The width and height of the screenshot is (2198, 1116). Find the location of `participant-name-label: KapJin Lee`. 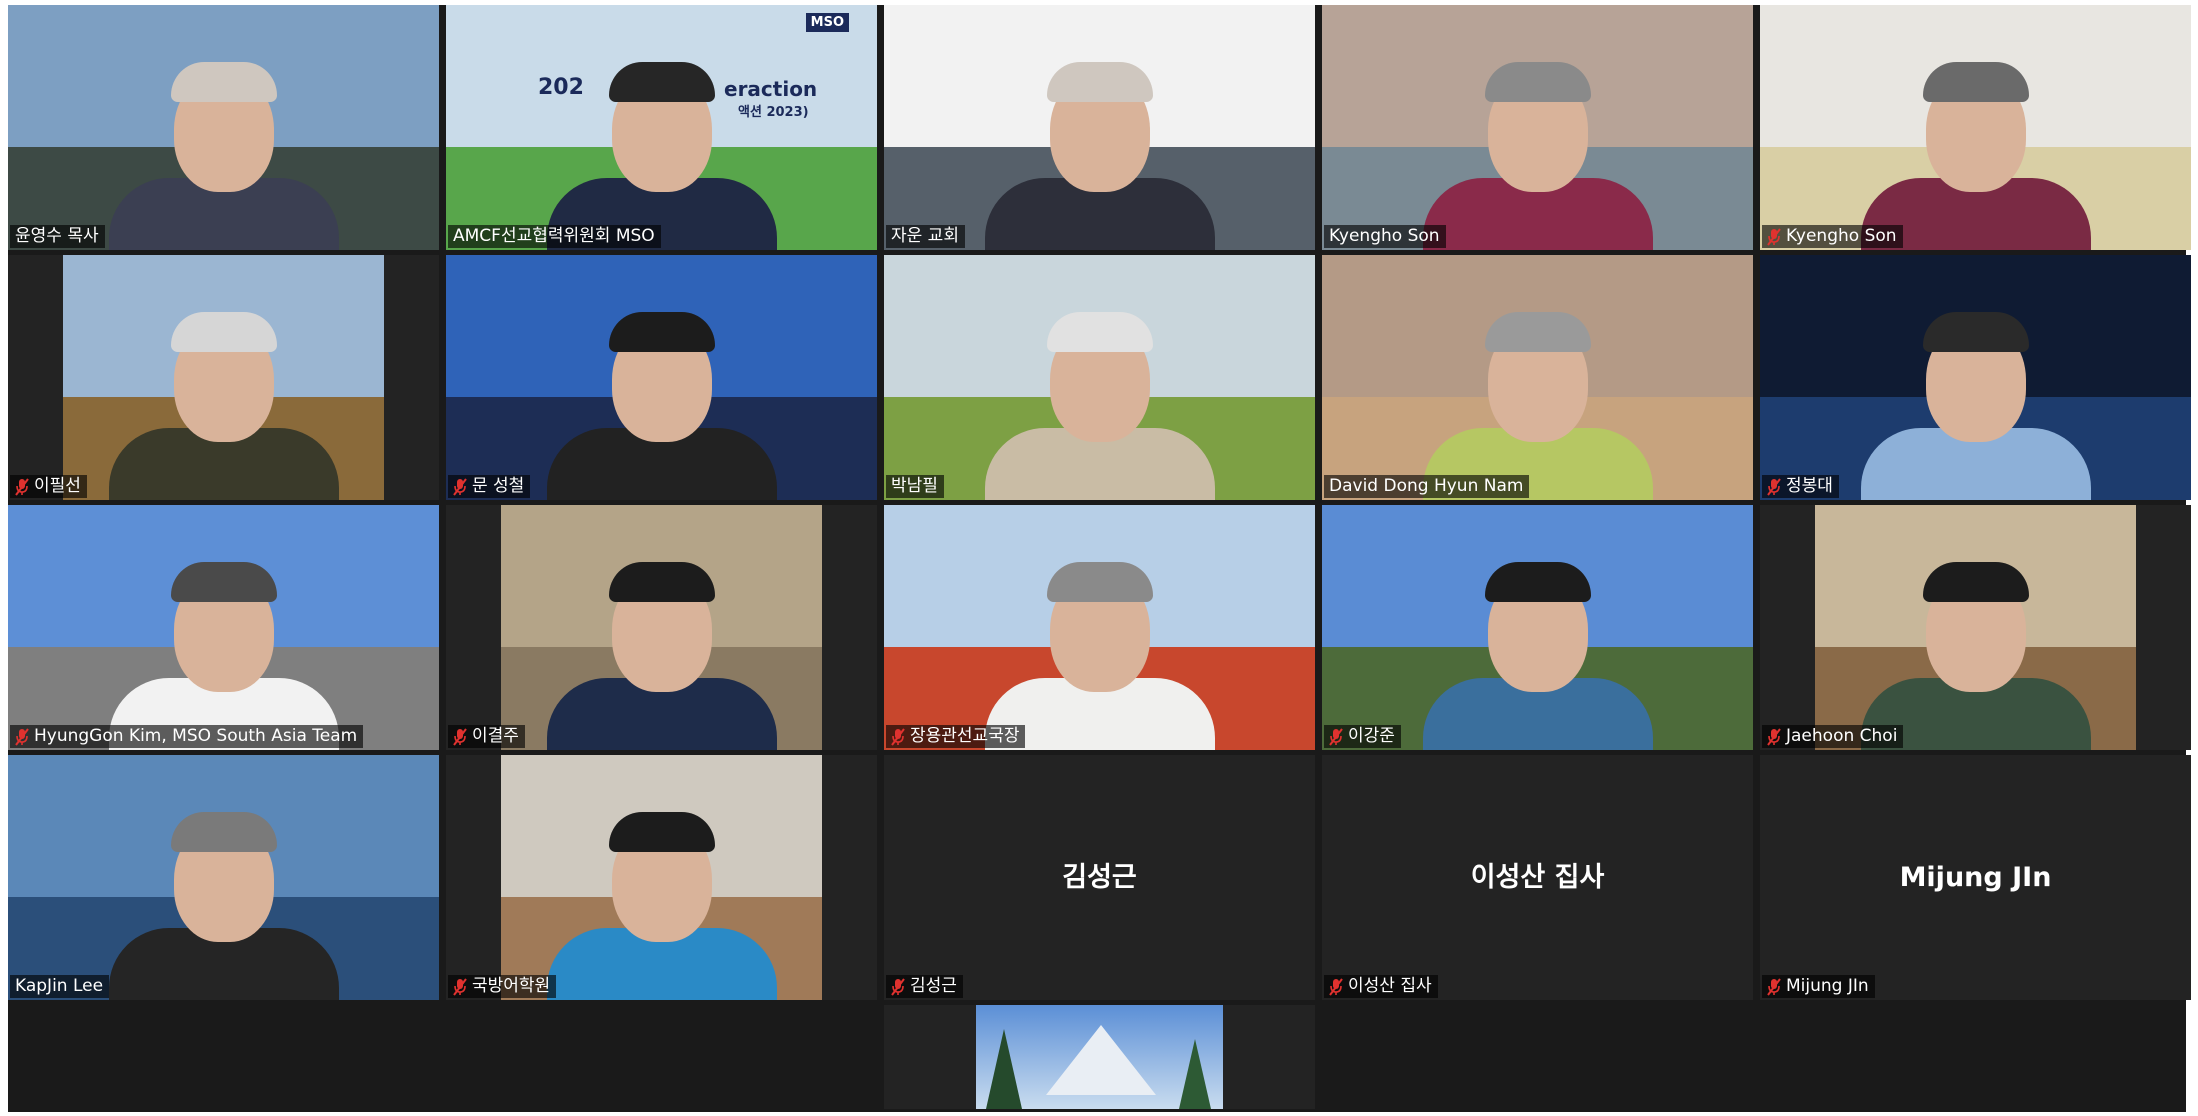

participant-name-label: KapJin Lee is located at coordinates (59, 986).